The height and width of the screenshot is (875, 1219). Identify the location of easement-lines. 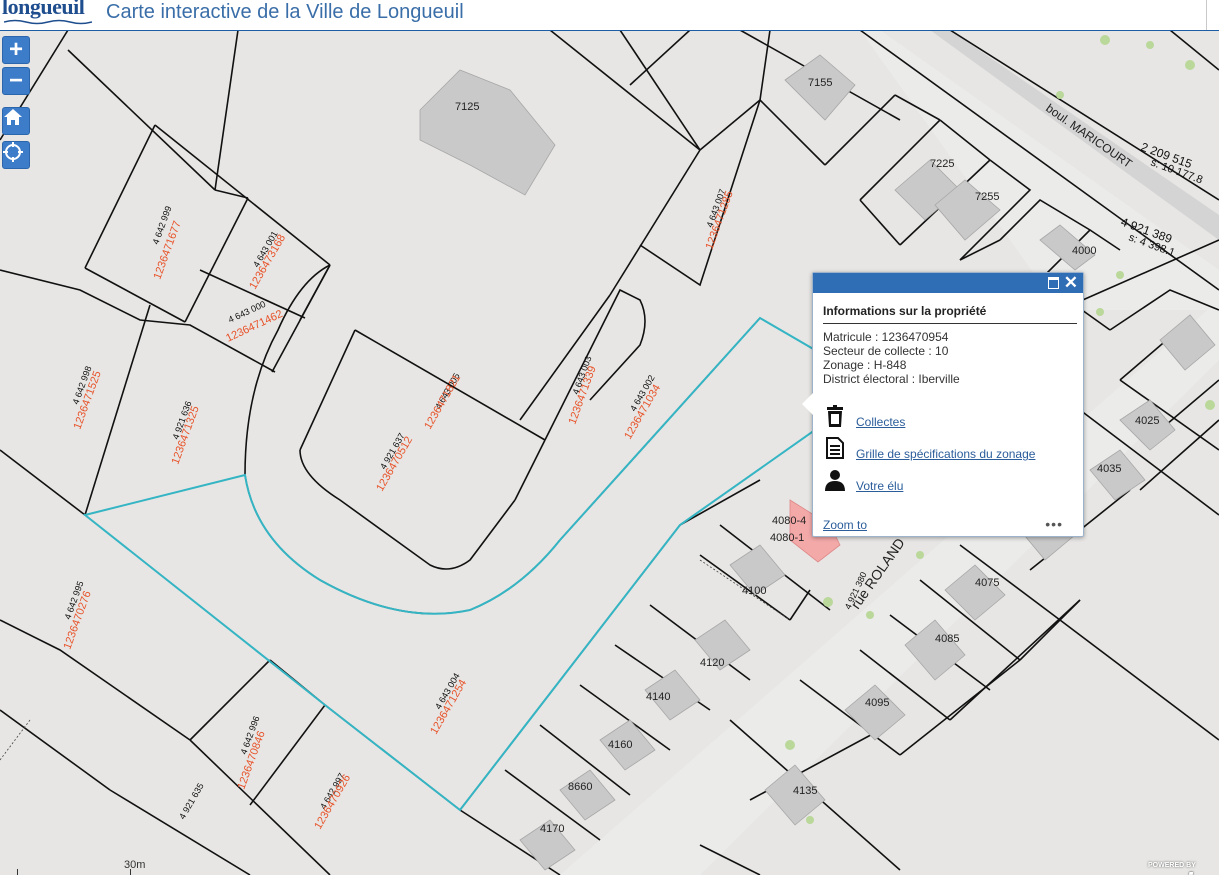
(395, 660).